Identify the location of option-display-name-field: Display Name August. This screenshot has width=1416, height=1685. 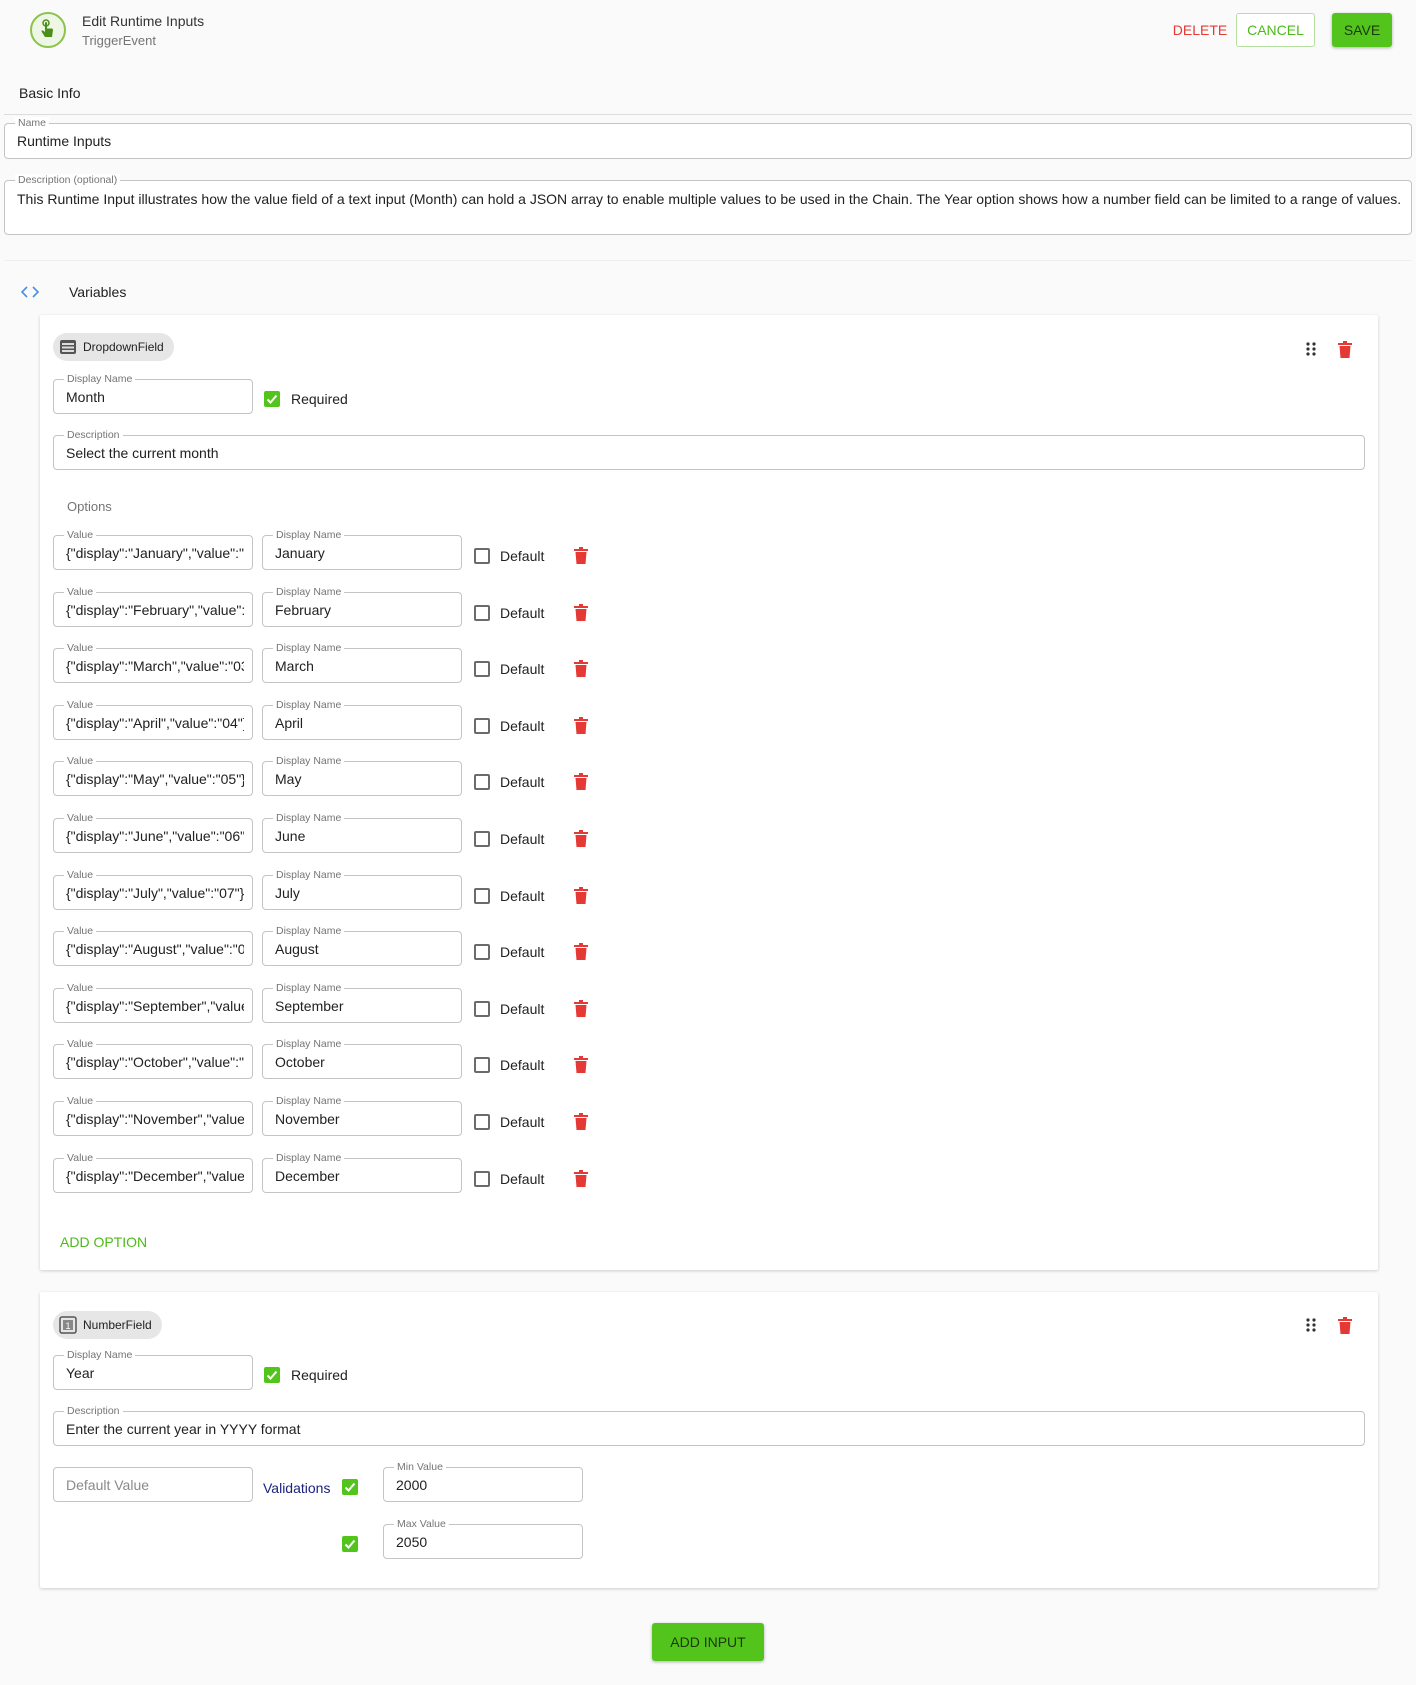
(362, 945).